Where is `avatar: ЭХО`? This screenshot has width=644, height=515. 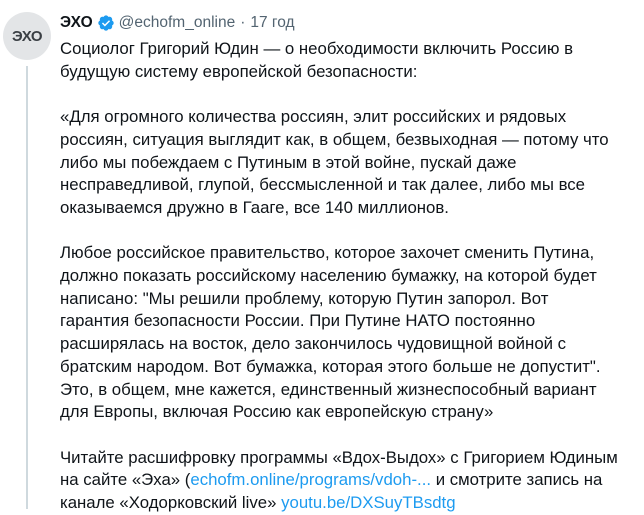 avatar: ЭХО is located at coordinates (27, 36).